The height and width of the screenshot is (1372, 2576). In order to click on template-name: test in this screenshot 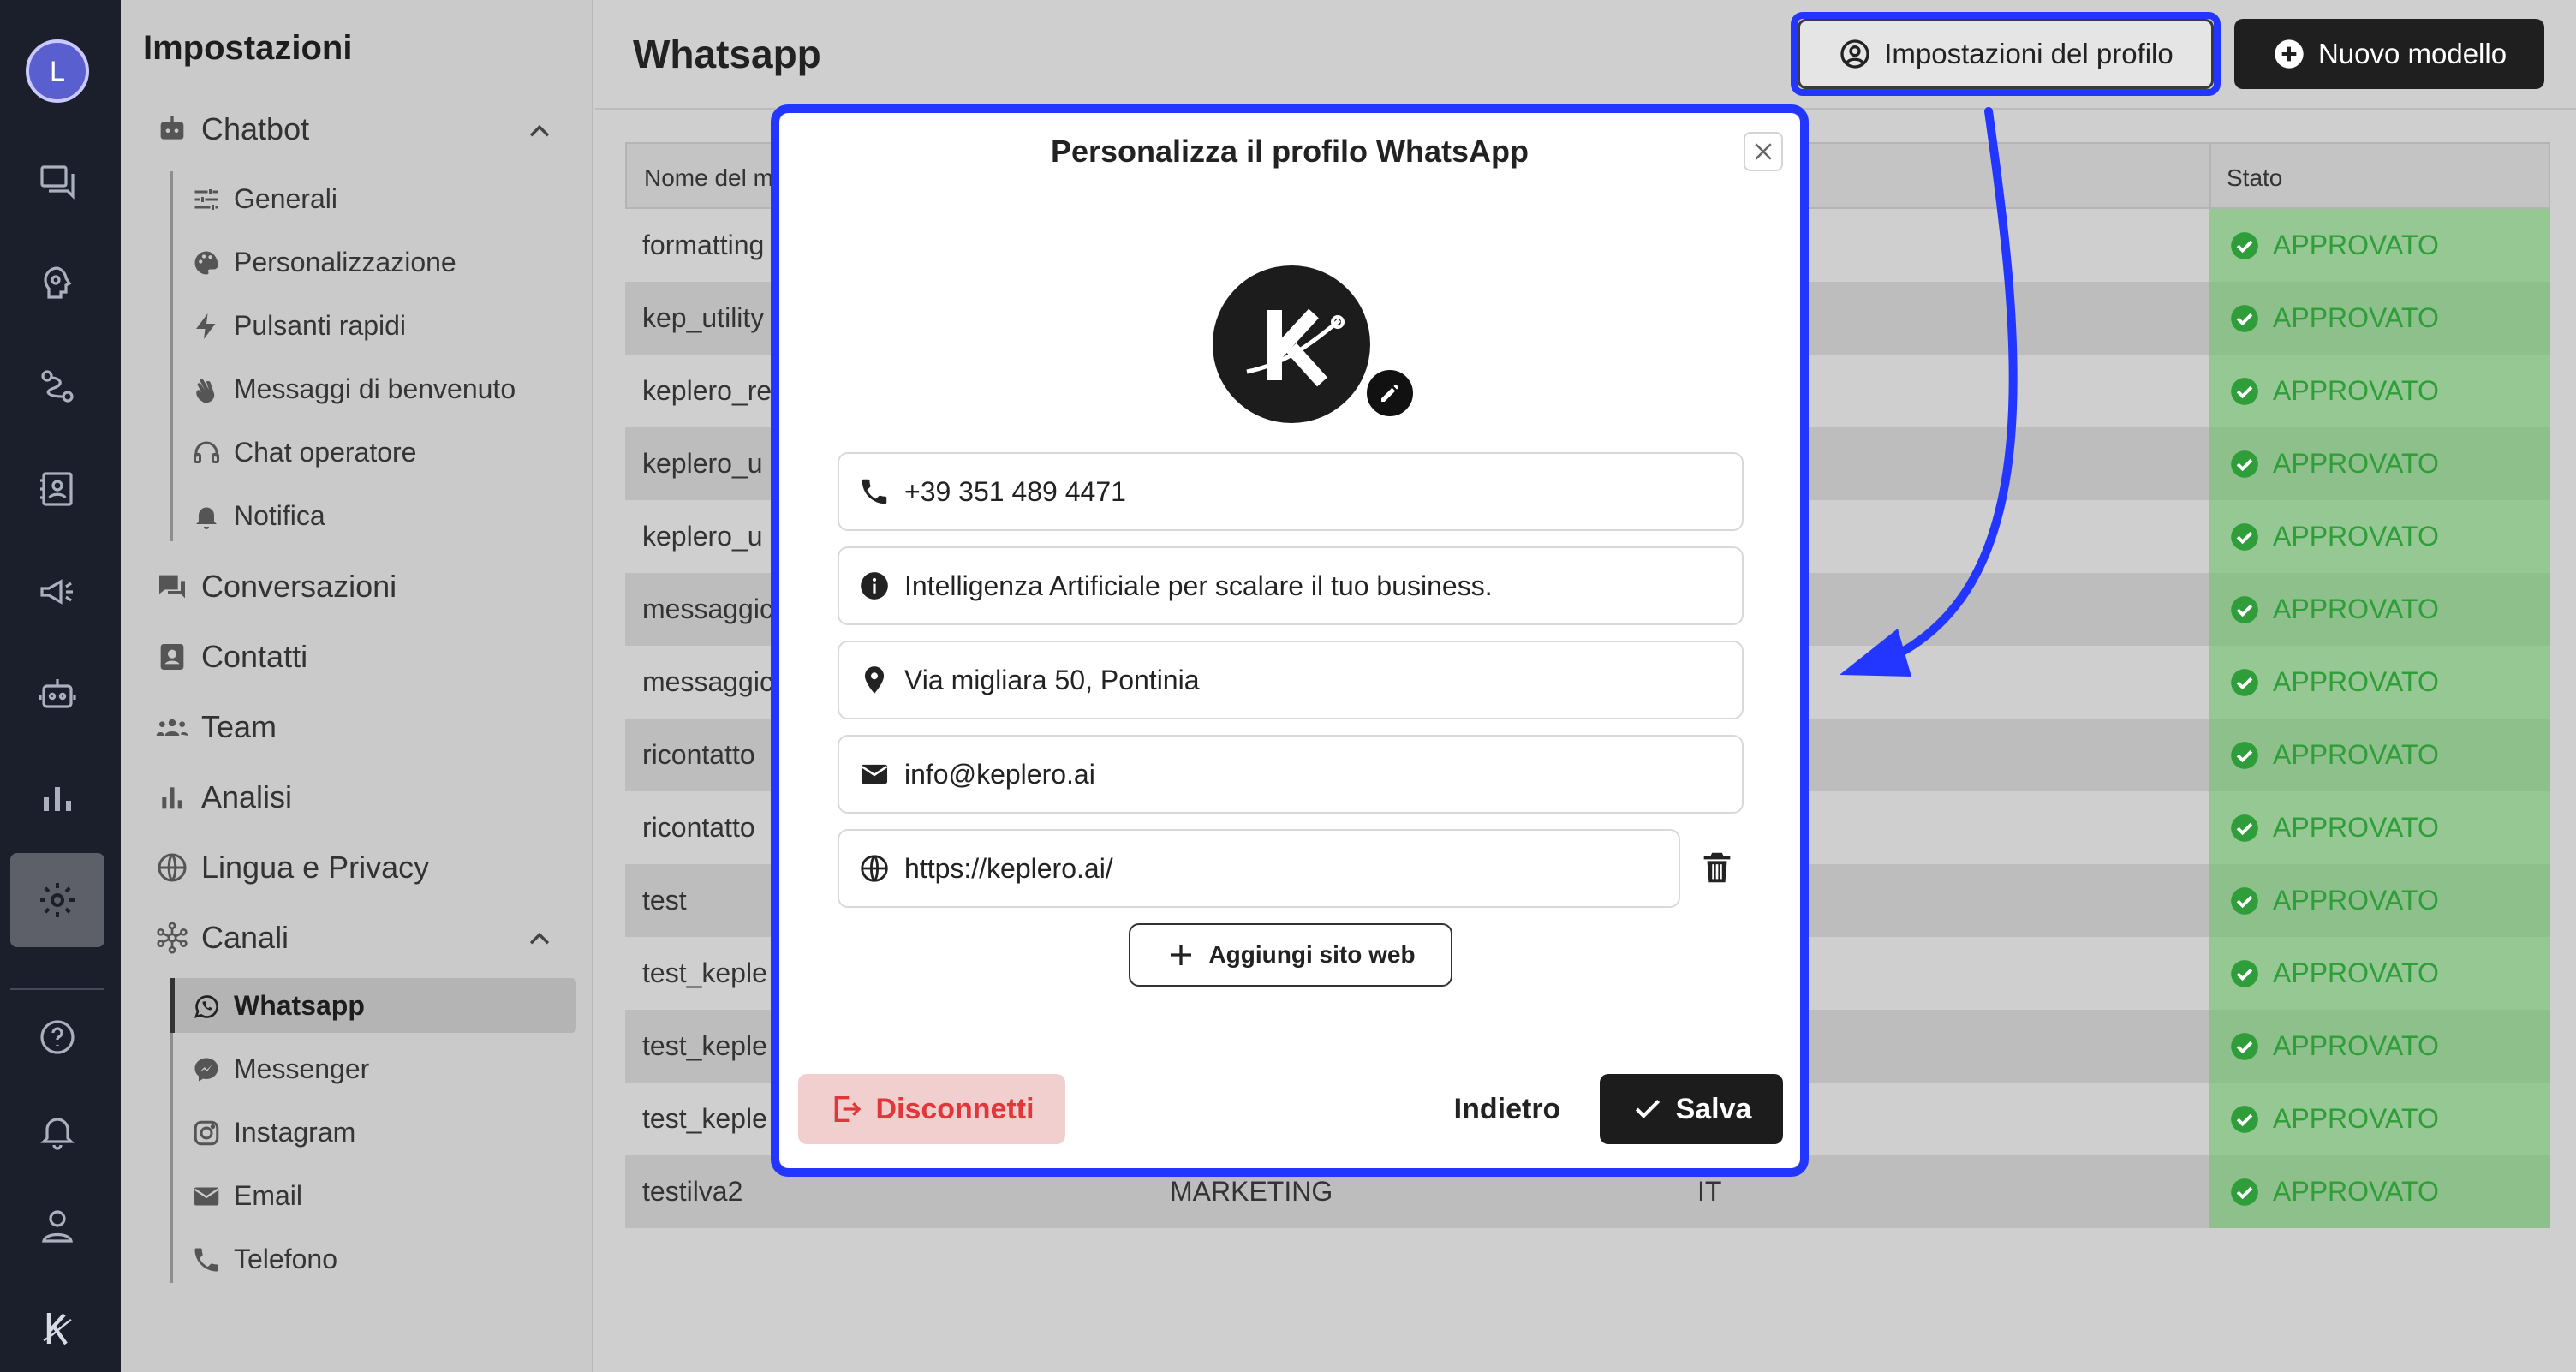, I will do `click(664, 901)`.